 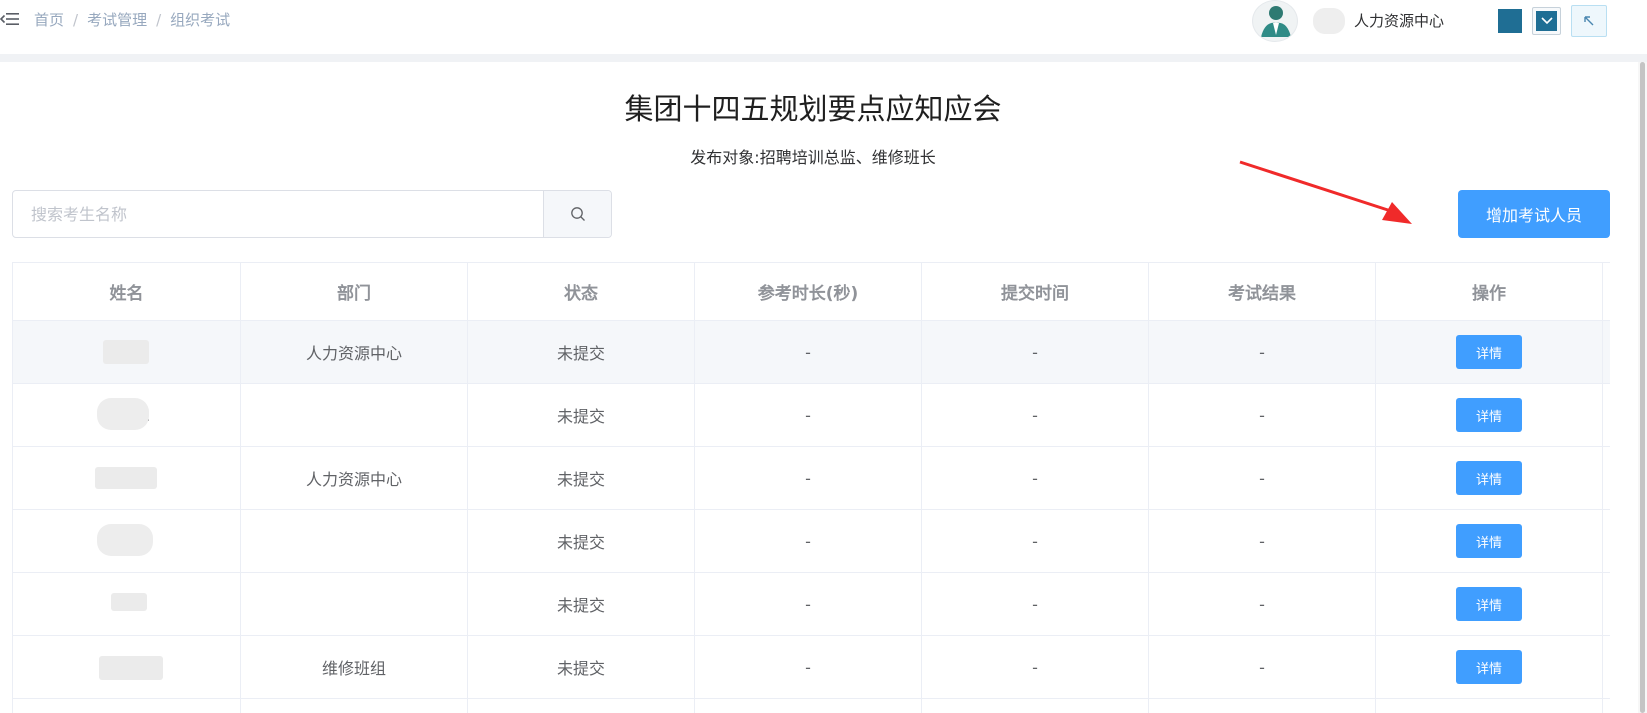 I want to click on scrollbar-thumb, so click(x=1642, y=387).